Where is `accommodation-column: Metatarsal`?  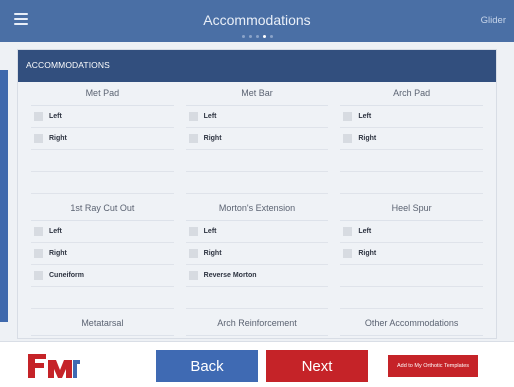
accommodation-column: Metatarsal is located at coordinates (102, 324).